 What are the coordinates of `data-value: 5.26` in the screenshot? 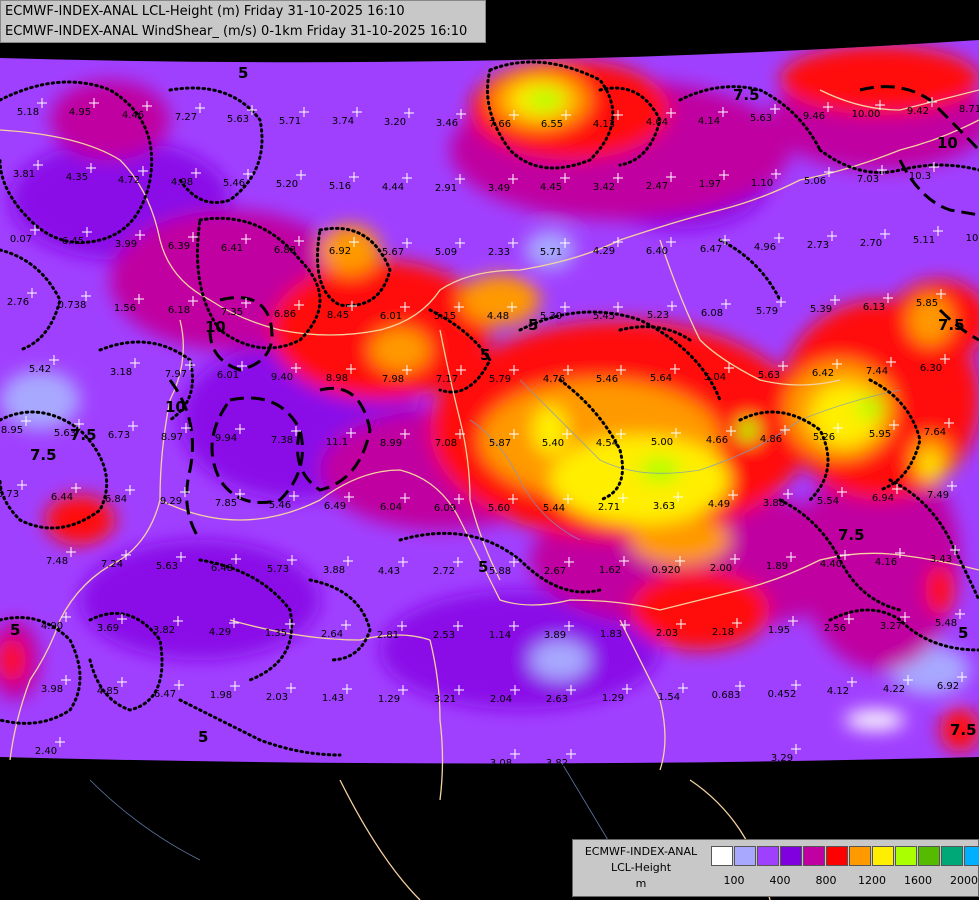 It's located at (824, 437).